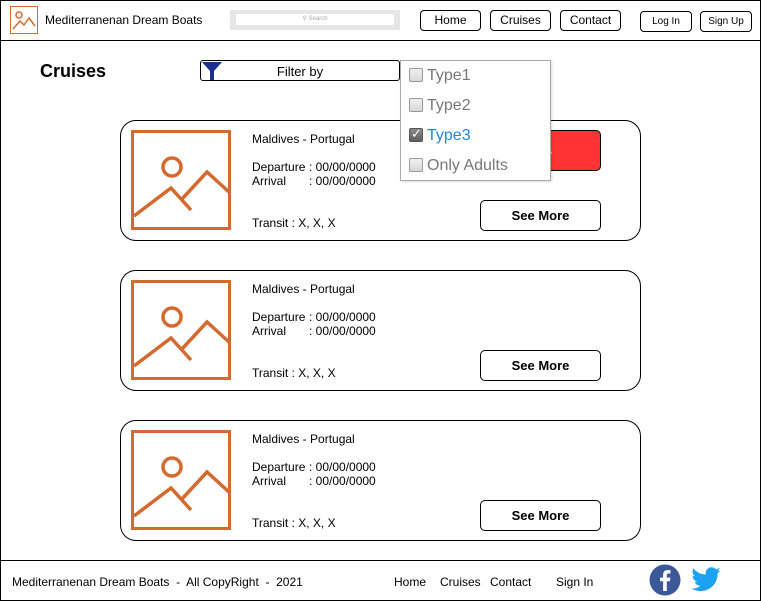 The width and height of the screenshot is (761, 601). I want to click on filter-option-type2: Type2, so click(440, 107).